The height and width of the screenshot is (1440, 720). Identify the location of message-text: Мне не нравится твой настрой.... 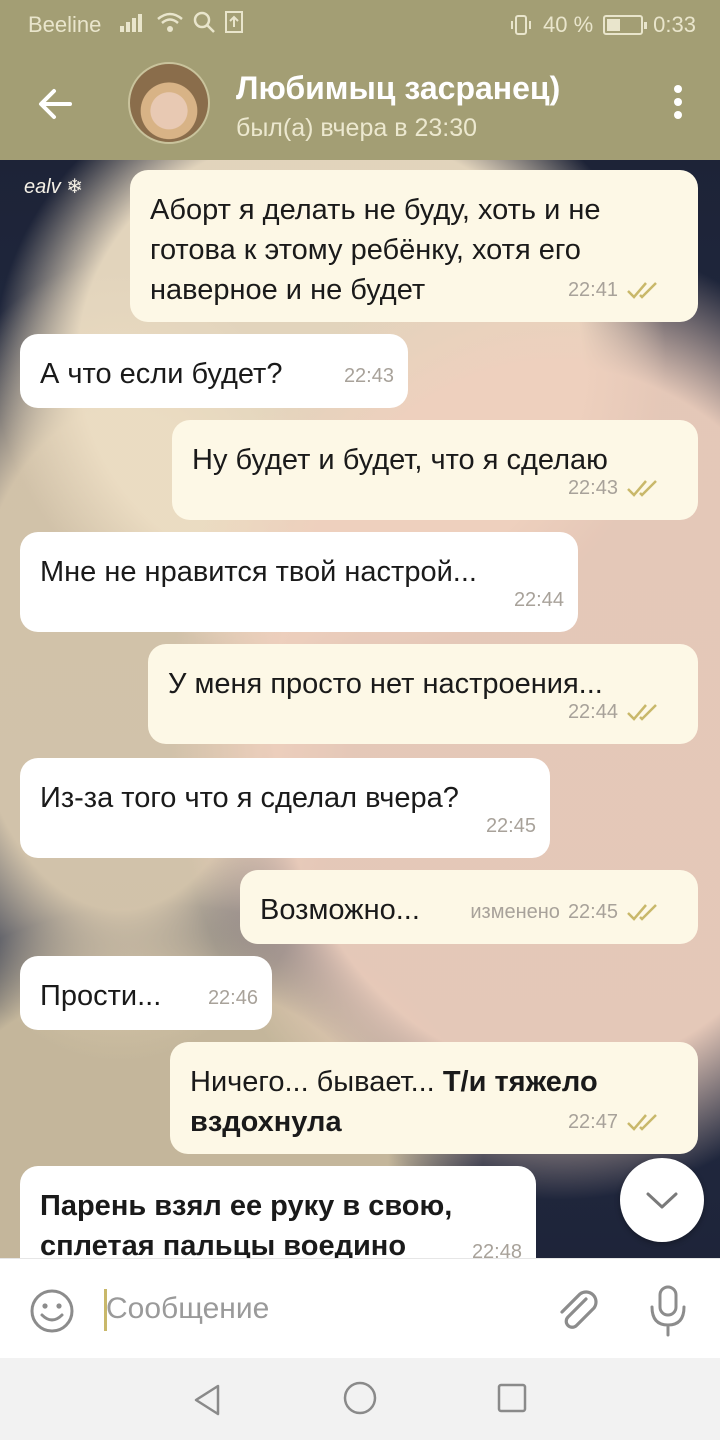
(258, 572).